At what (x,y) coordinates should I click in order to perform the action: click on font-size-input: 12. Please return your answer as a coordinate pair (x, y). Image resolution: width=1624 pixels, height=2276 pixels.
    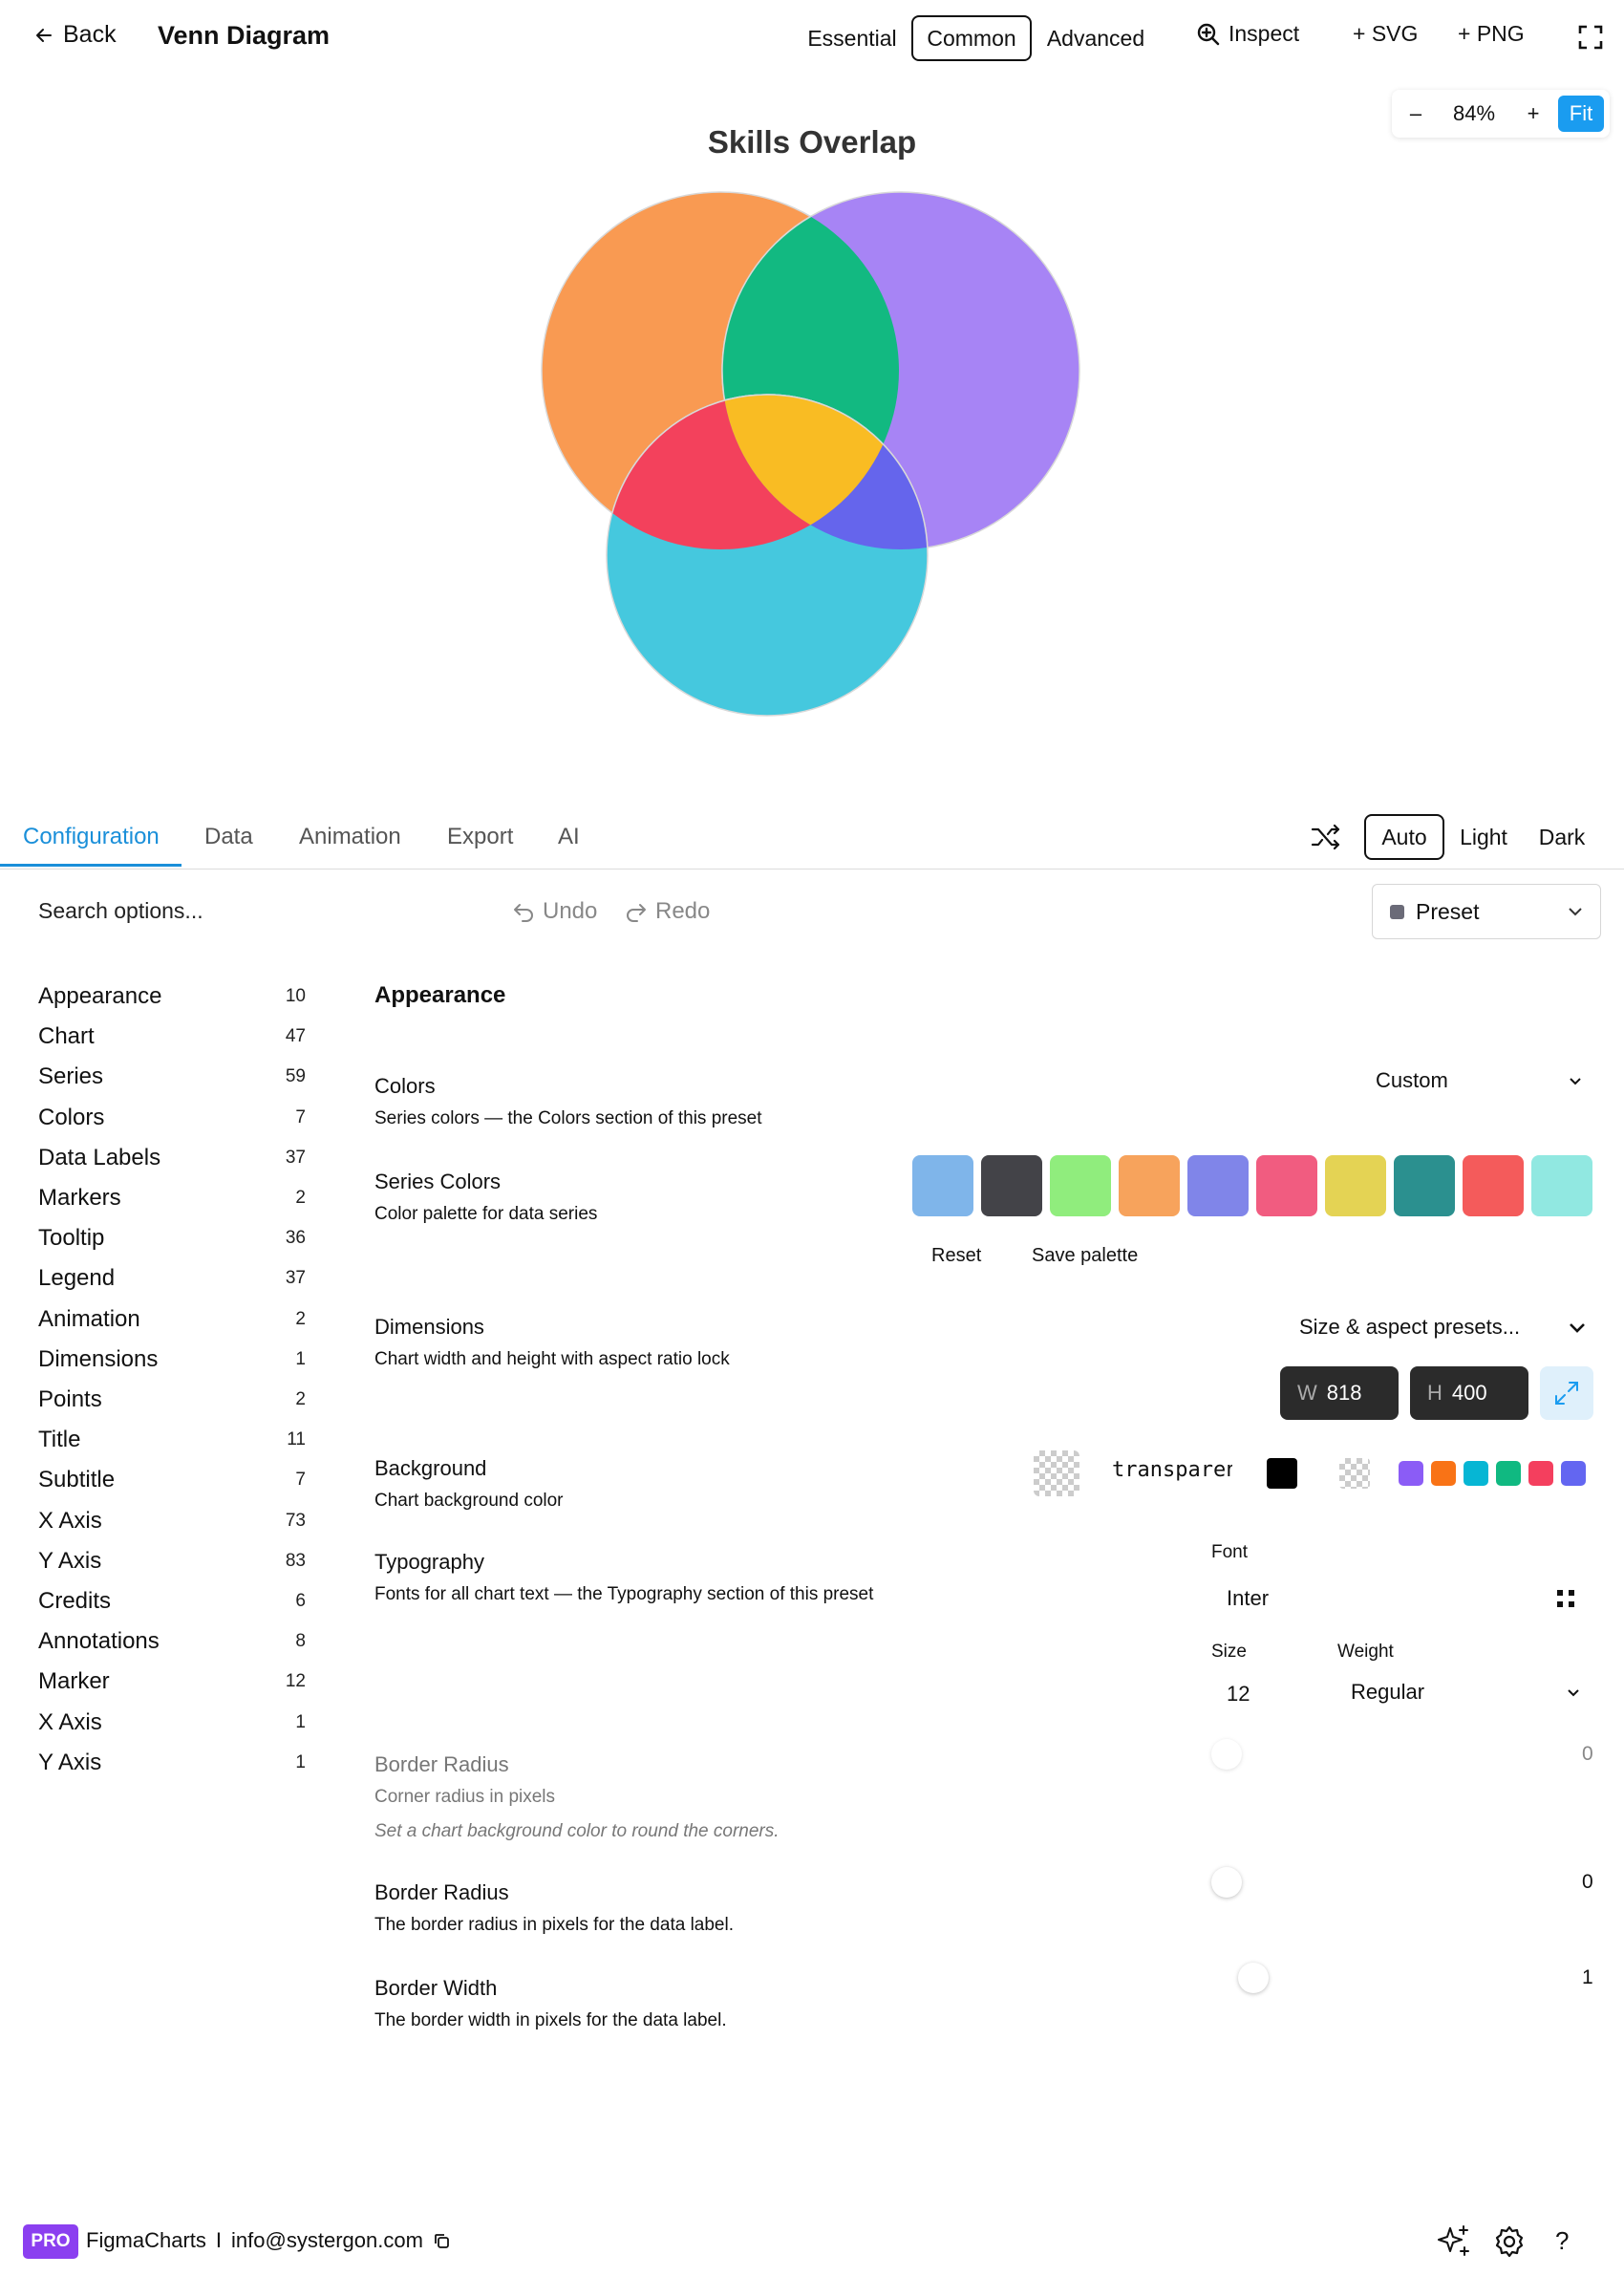
    Looking at the image, I should click on (1239, 1694).